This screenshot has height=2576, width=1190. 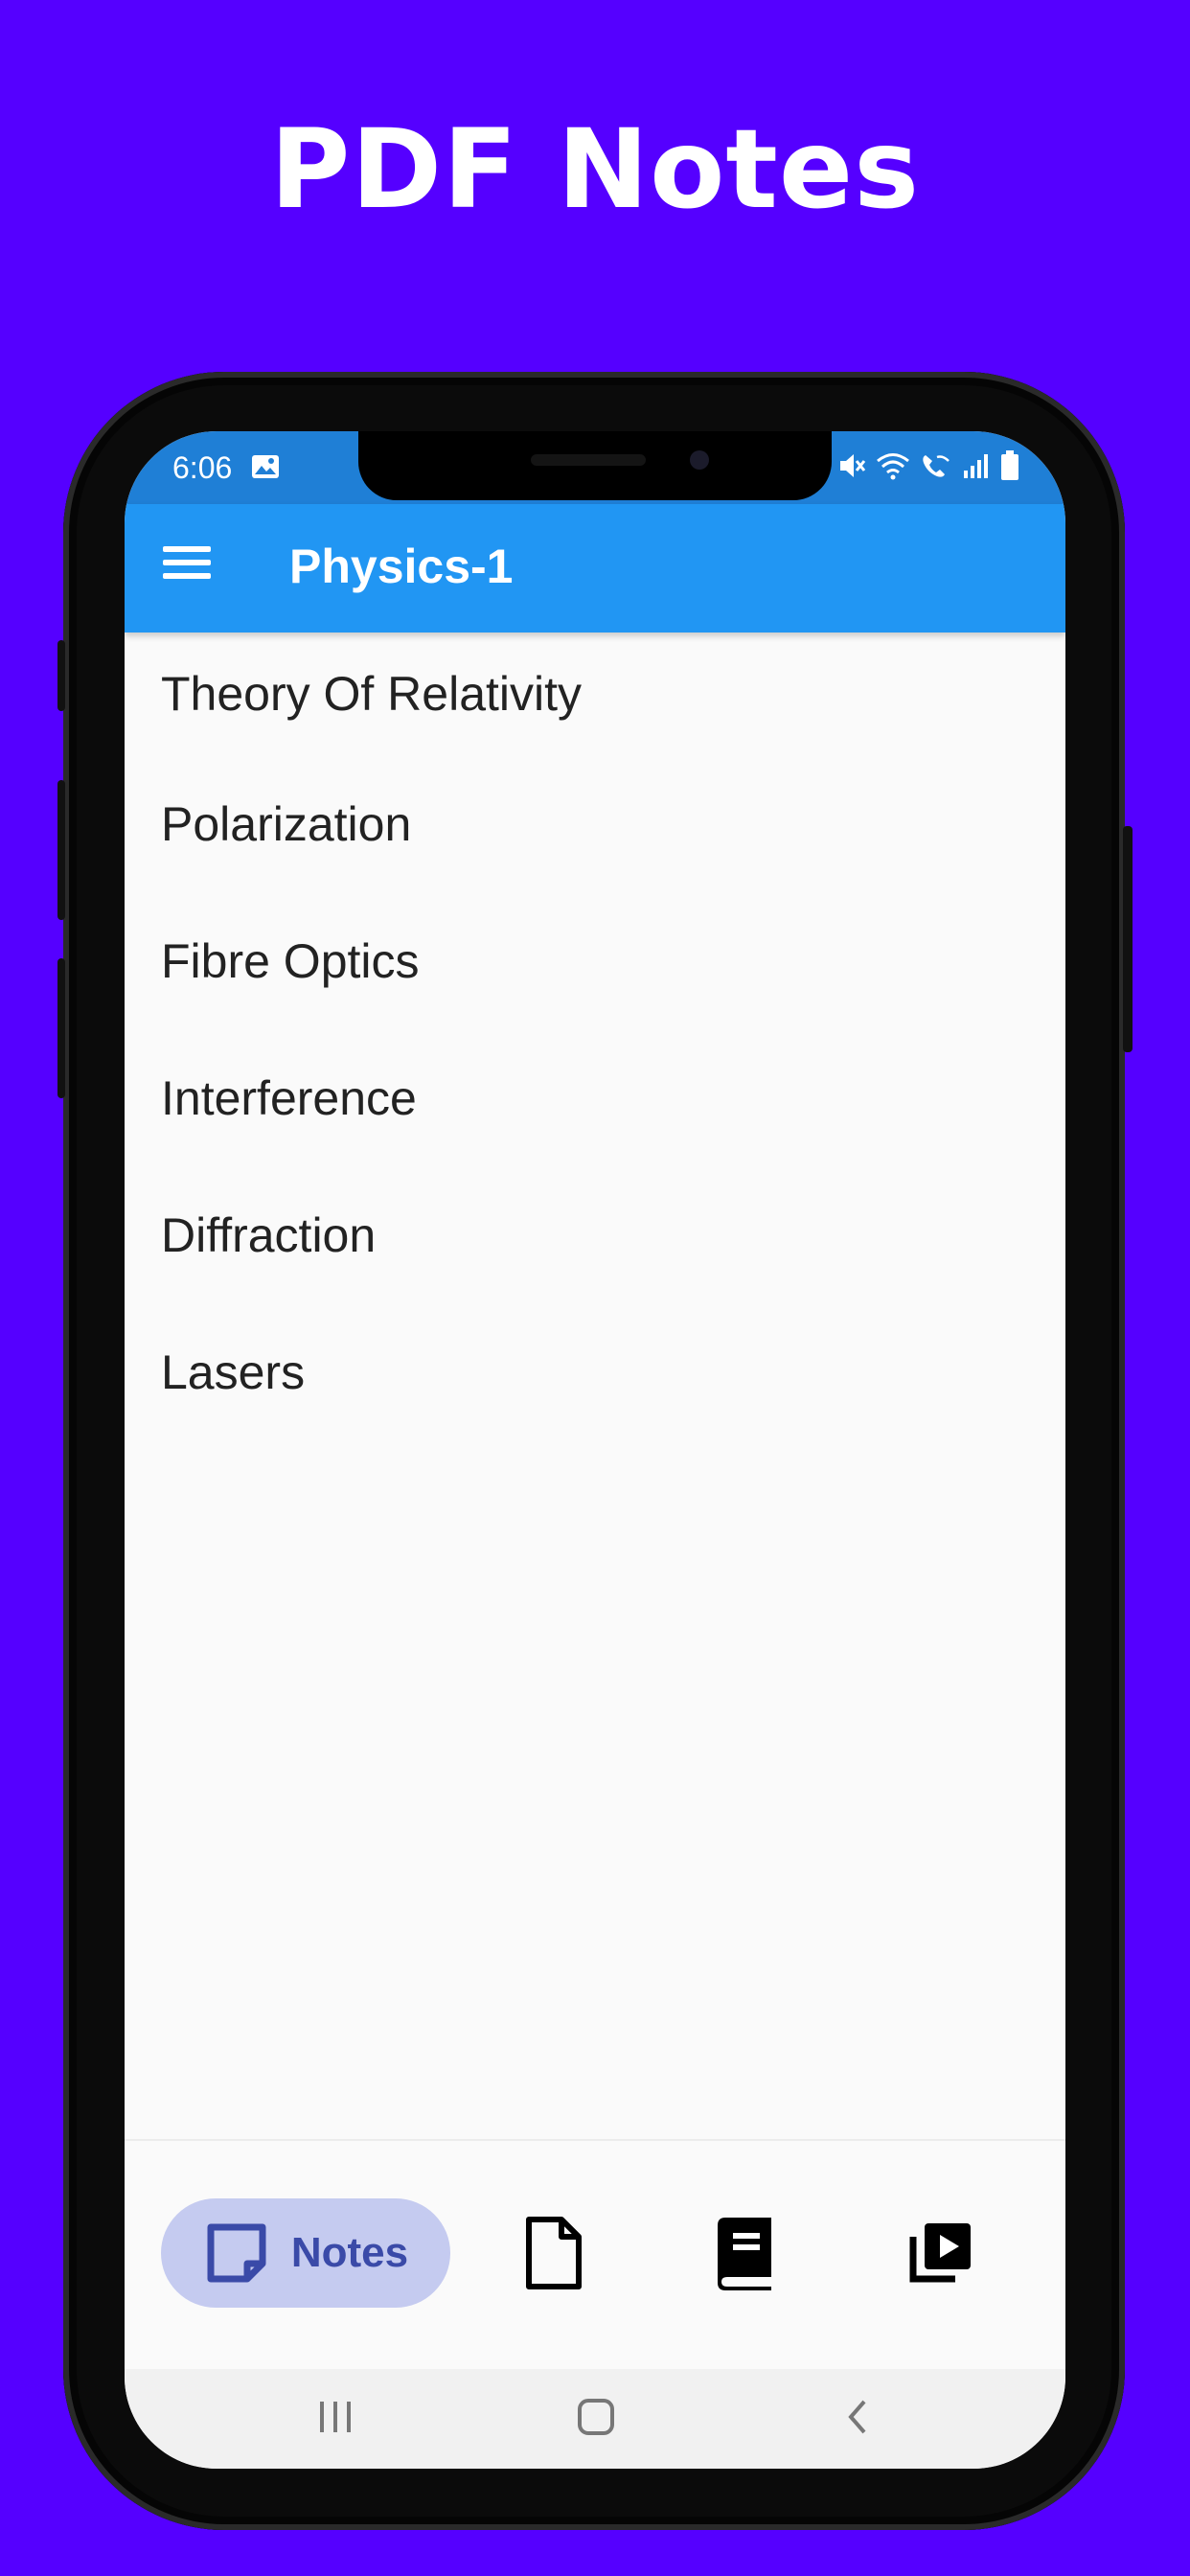 What do you see at coordinates (595, 568) in the screenshot?
I see `app-bar: Physics-1` at bounding box center [595, 568].